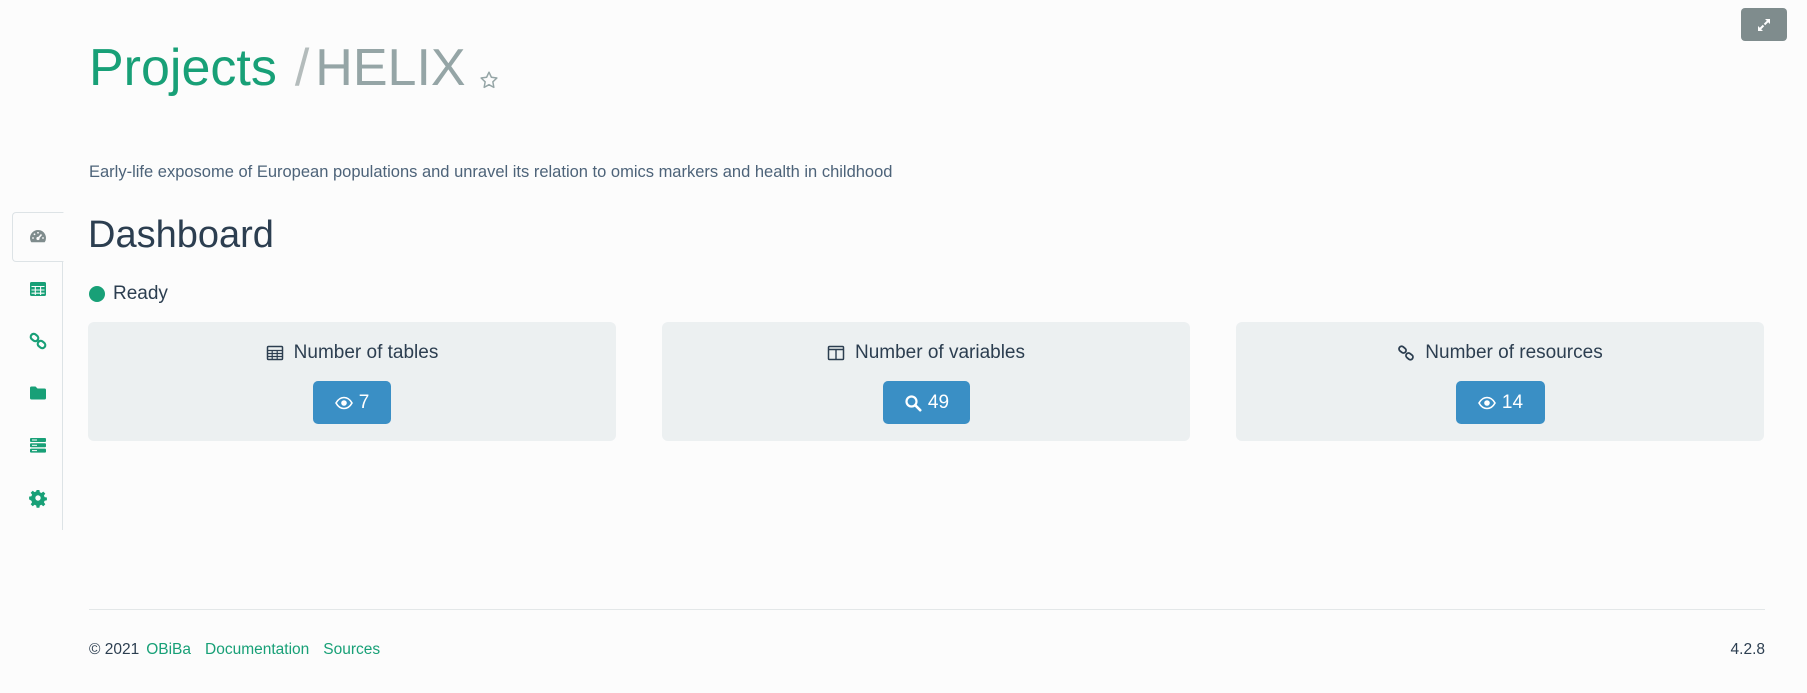 The image size is (1807, 693). What do you see at coordinates (938, 402) in the screenshot?
I see `variables-count: 49` at bounding box center [938, 402].